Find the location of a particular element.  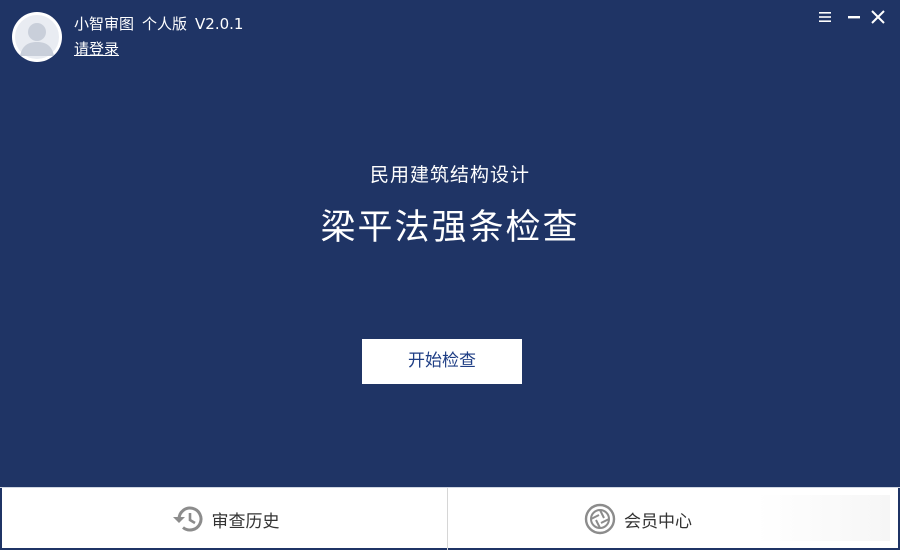

minimize-icon is located at coordinates (854, 17).